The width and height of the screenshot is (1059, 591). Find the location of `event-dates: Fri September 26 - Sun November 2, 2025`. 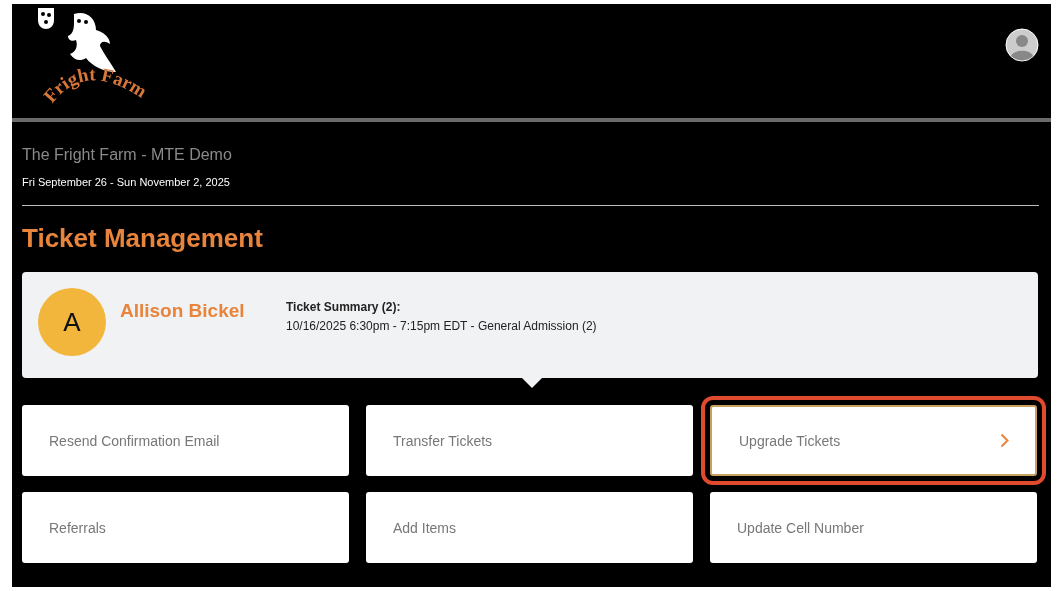

event-dates: Fri September 26 - Sun November 2, 2025 is located at coordinates (126, 182).